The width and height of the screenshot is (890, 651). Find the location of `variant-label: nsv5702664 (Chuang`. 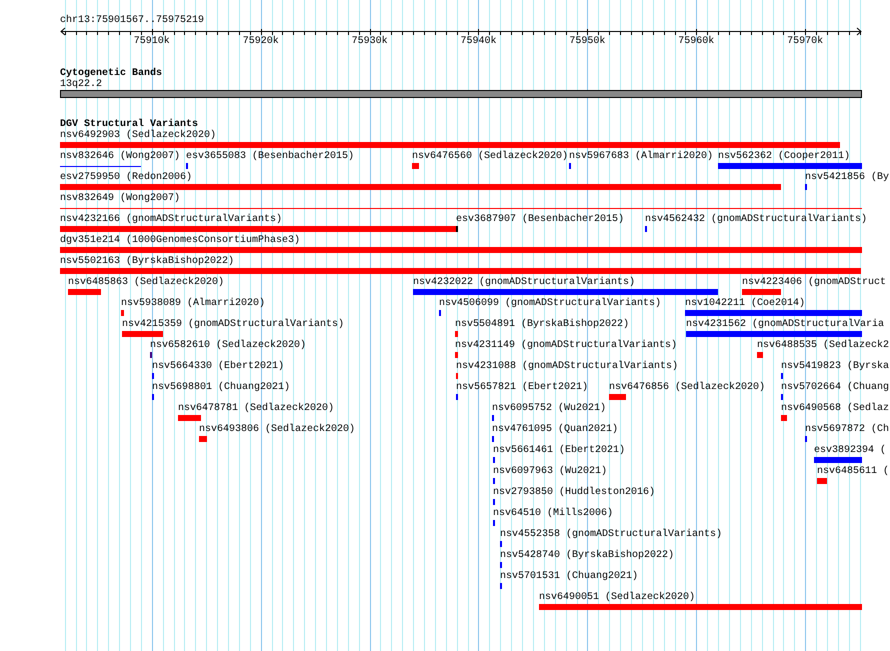

variant-label: nsv5702664 (Chuang is located at coordinates (835, 387).